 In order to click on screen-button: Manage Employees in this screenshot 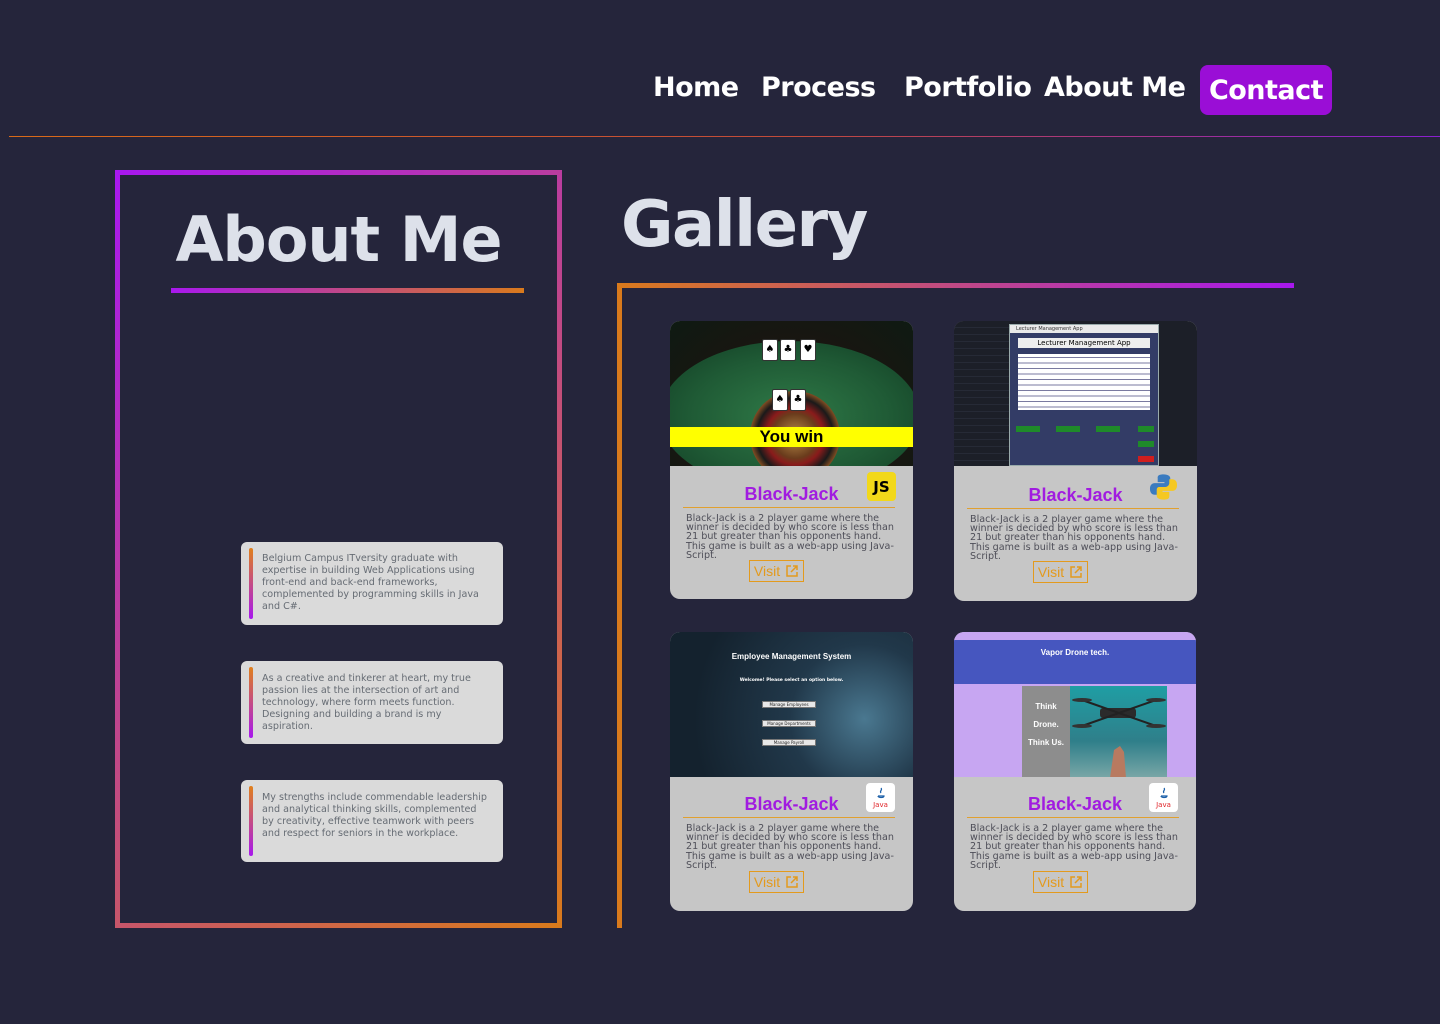, I will do `click(789, 704)`.